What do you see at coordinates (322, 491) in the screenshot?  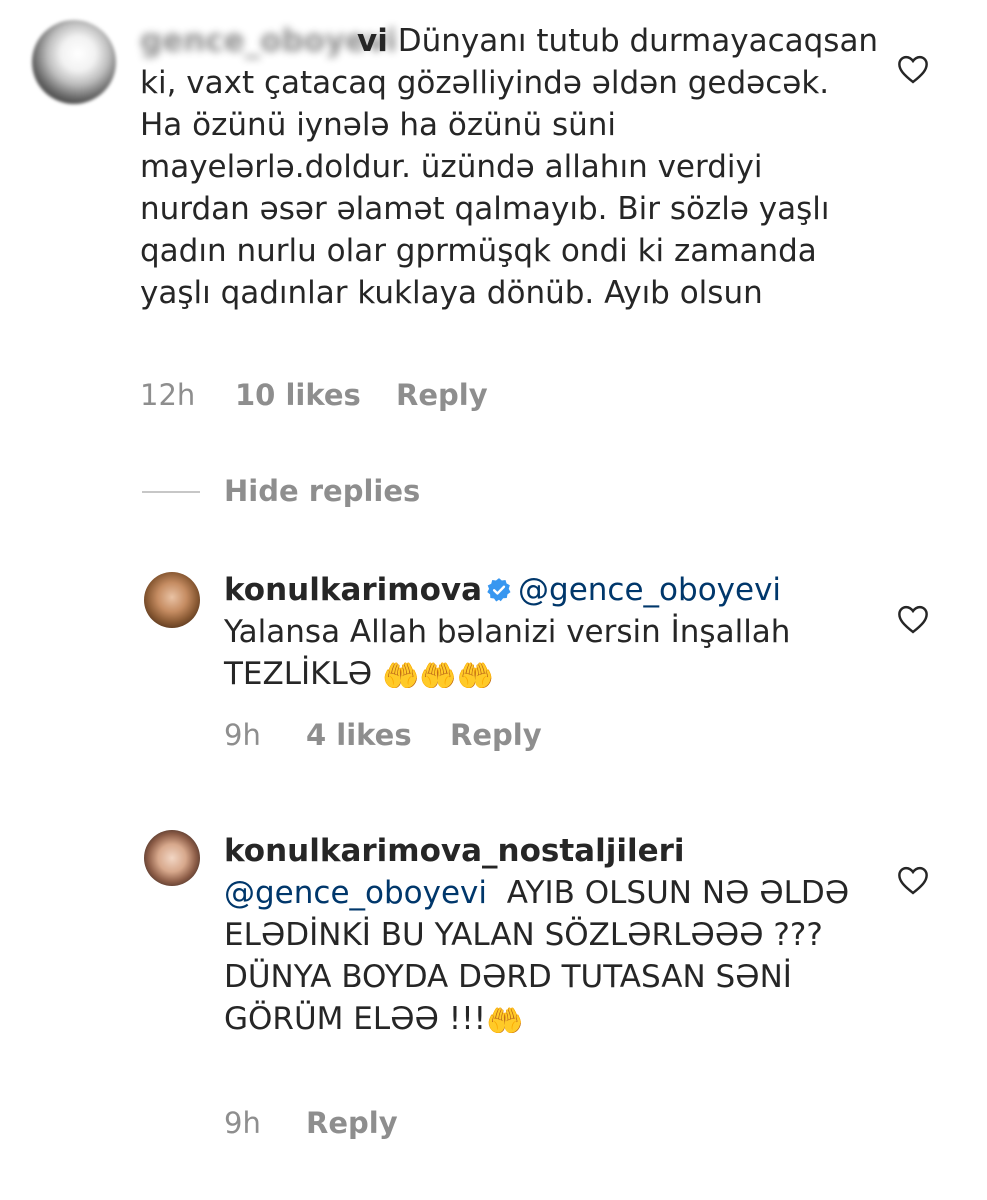 I see `hide-replies-button: Hide replies` at bounding box center [322, 491].